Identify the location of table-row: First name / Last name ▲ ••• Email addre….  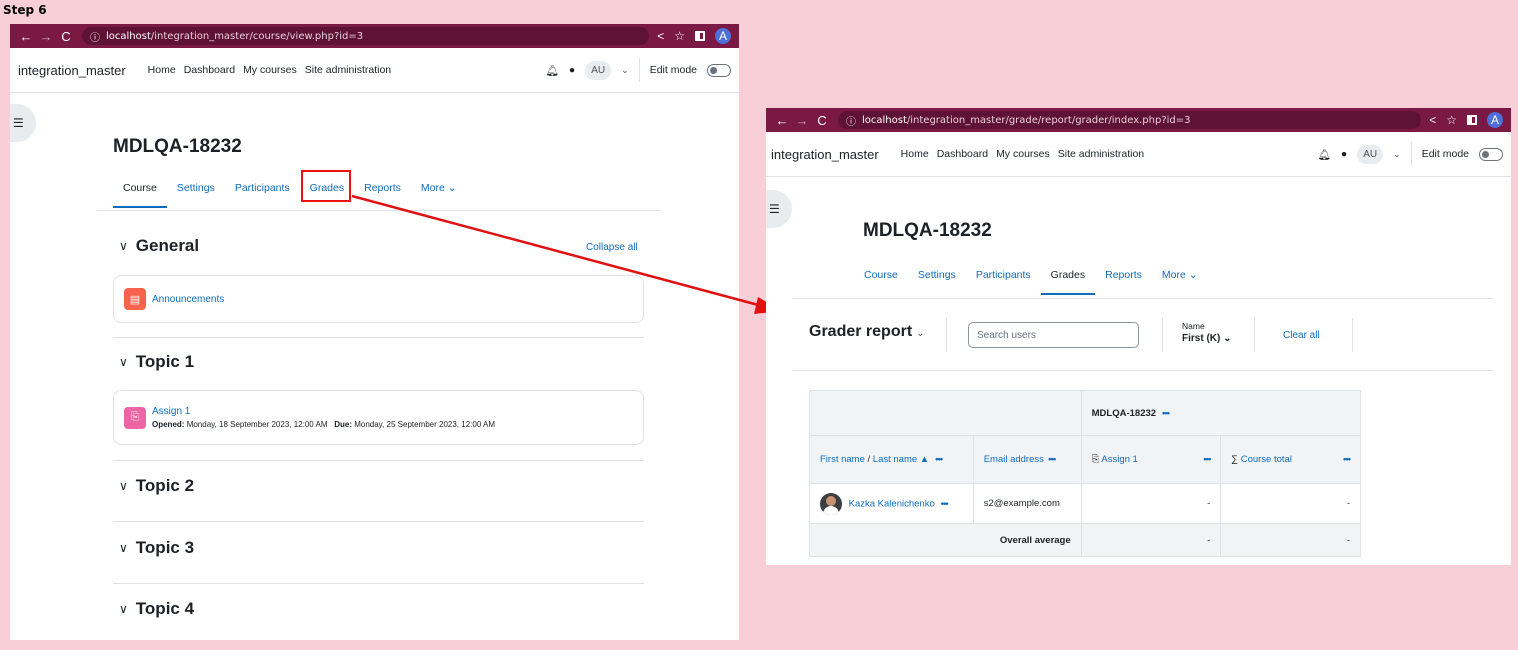
(1085, 459).